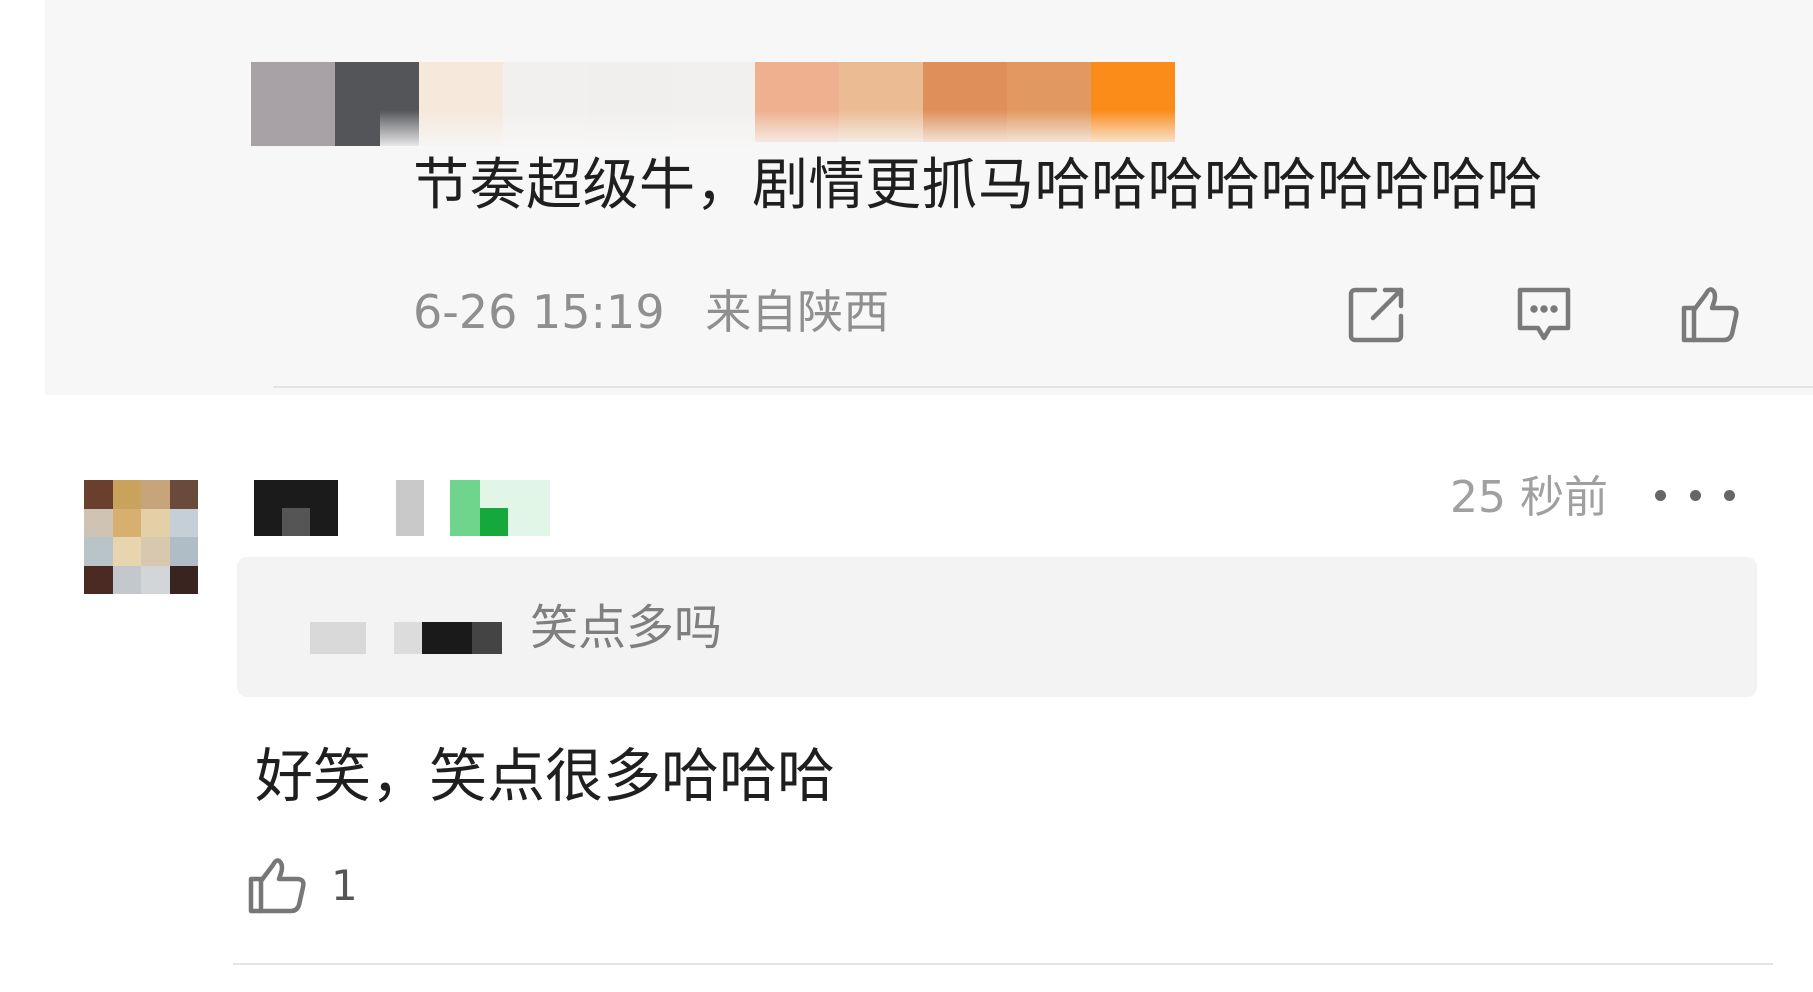 The image size is (1813, 992). What do you see at coordinates (978, 185) in the screenshot?
I see `comment-text: 节奏超级牛，剧情更抓马哈哈哈哈哈哈哈哈哈` at bounding box center [978, 185].